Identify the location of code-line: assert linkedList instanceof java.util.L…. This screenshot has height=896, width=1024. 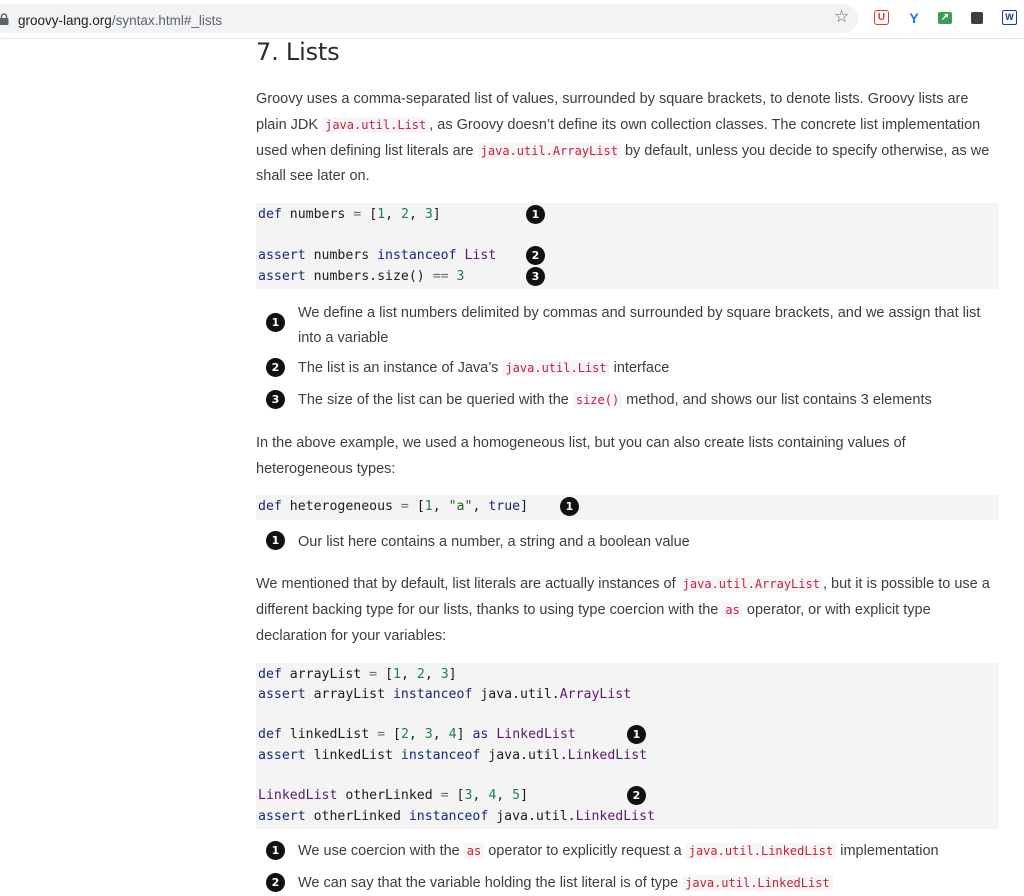
(453, 755).